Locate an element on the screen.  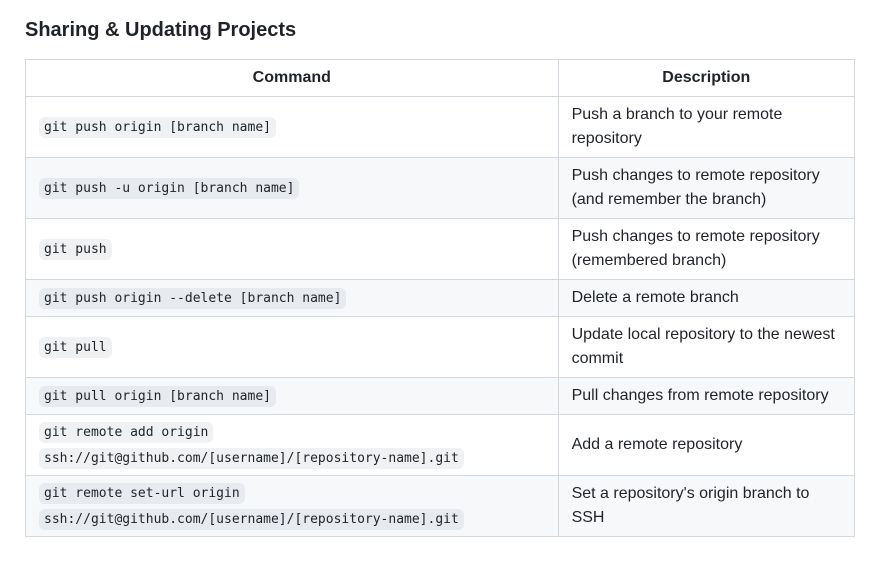
header-row: Command Description is located at coordinates (440, 78).